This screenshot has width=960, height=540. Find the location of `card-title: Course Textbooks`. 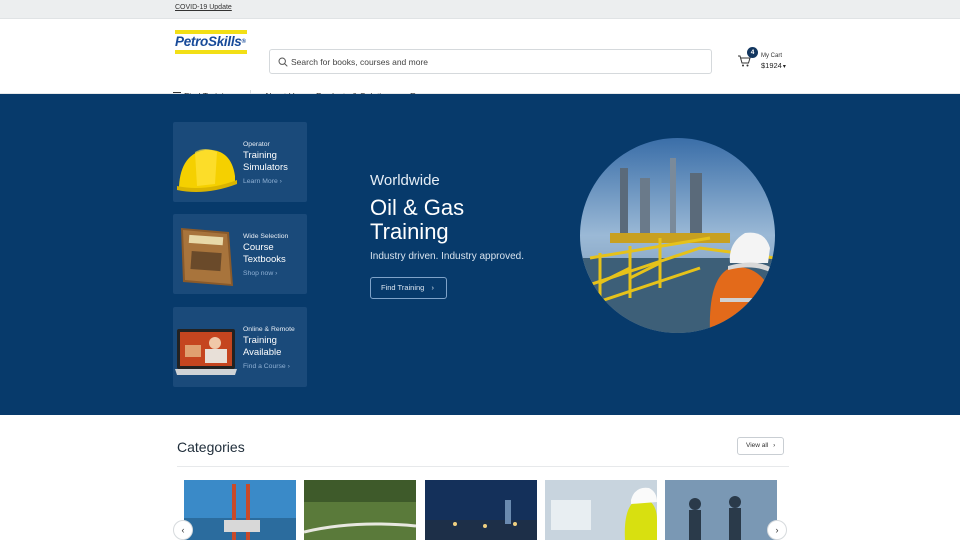

card-title: Course Textbooks is located at coordinates (264, 253).